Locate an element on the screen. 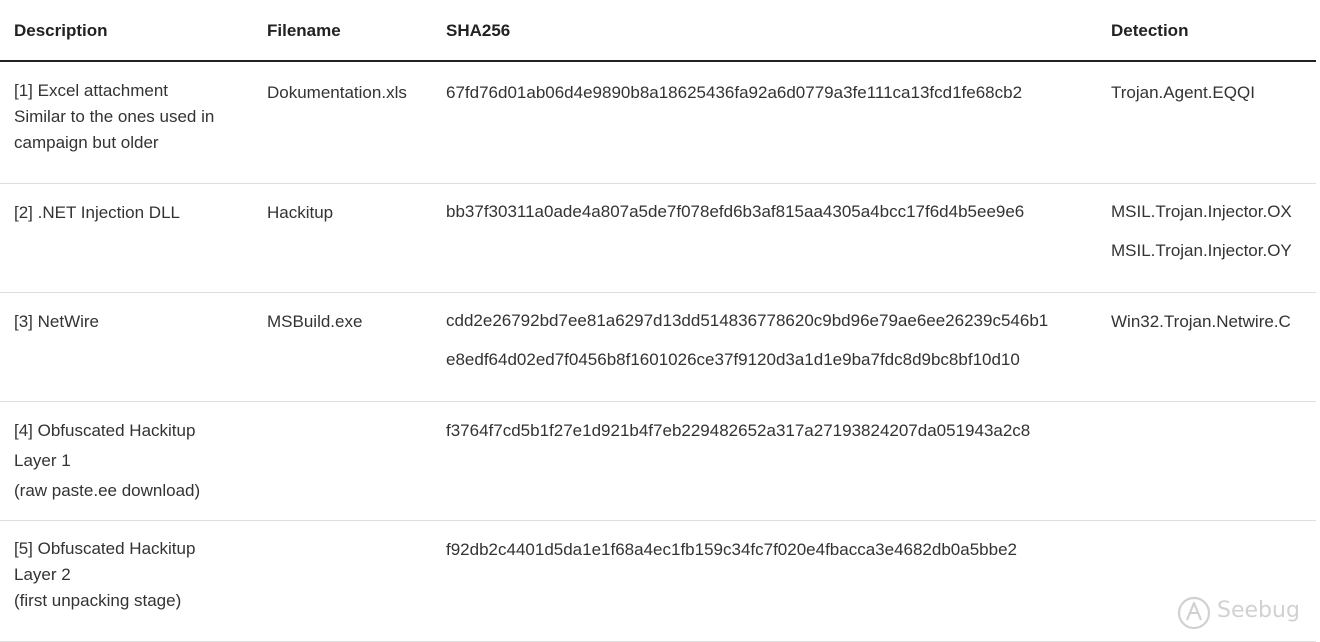 This screenshot has width=1320, height=642. cell-filename: Dokumentation.xls is located at coordinates (337, 92).